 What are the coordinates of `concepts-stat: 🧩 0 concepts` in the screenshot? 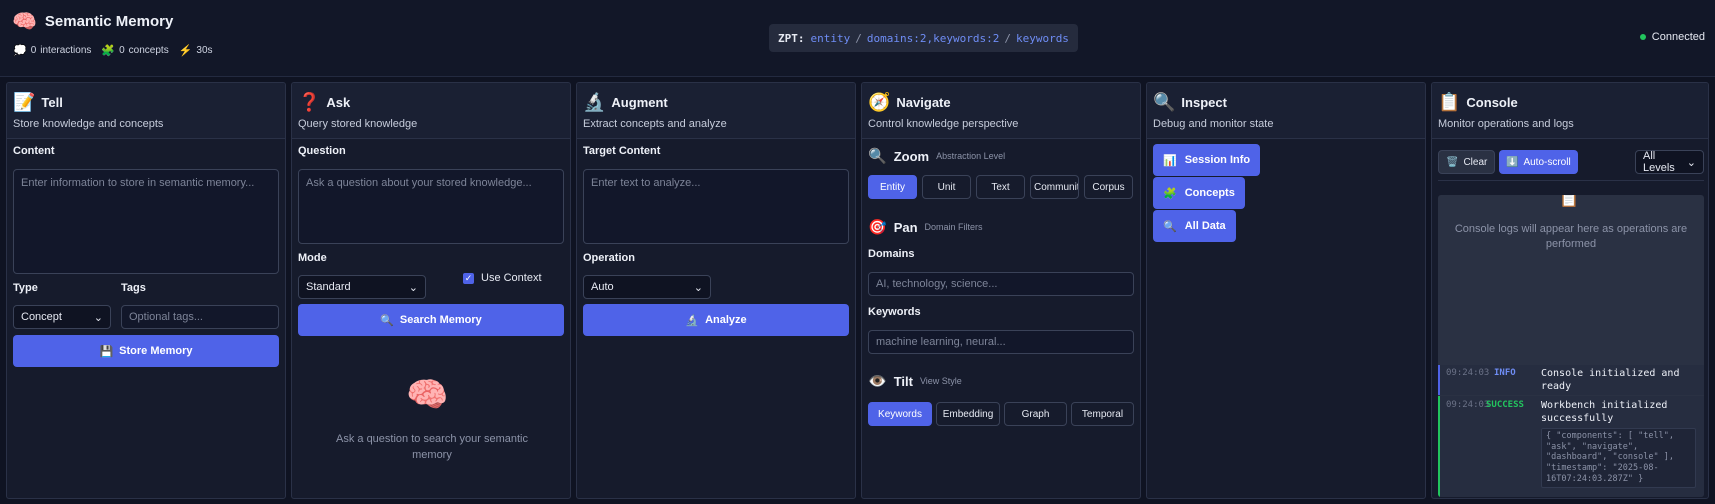 It's located at (134, 50).